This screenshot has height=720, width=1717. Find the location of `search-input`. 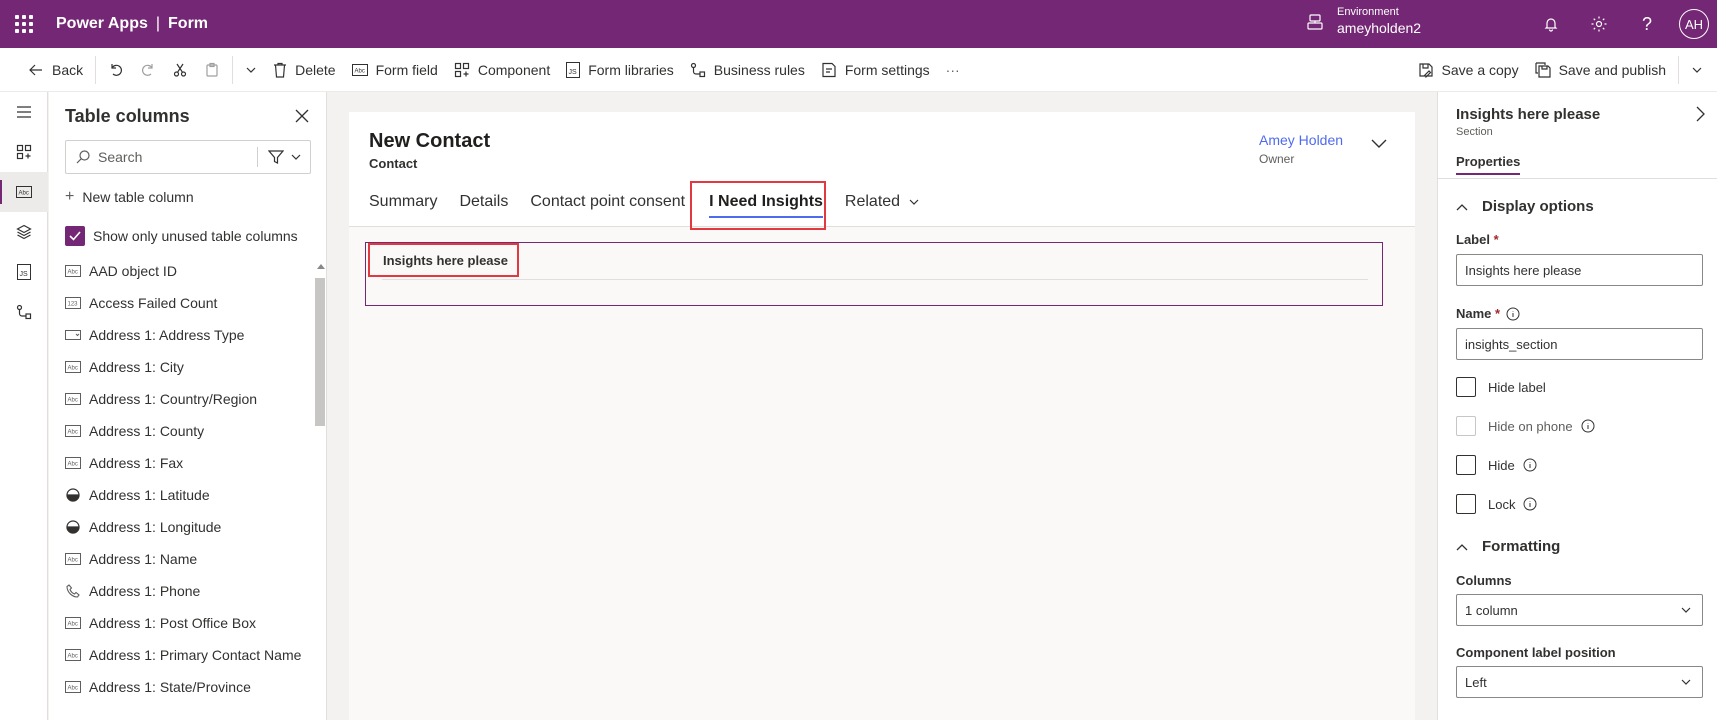

search-input is located at coordinates (178, 157).